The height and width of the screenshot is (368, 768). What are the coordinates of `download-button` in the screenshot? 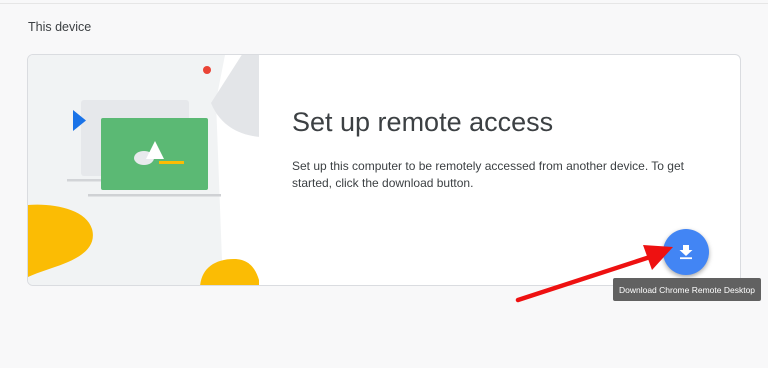 It's located at (686, 252).